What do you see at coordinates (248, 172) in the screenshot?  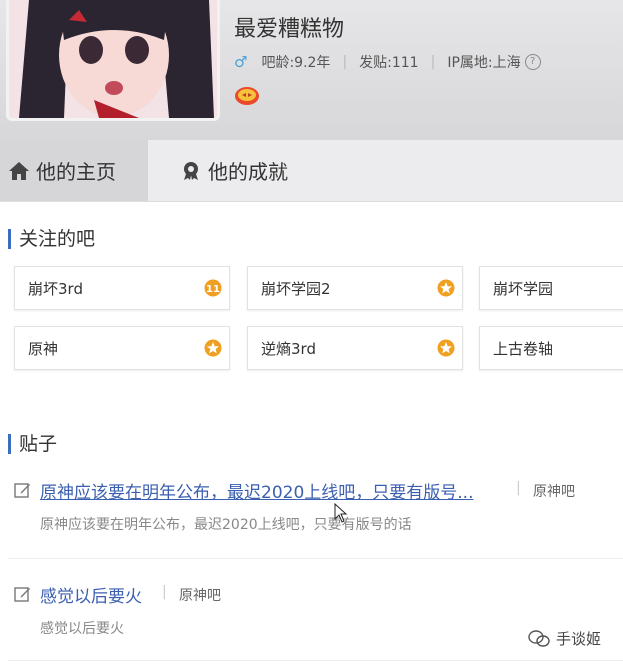 I see `tab-achievements-label: 他的成就` at bounding box center [248, 172].